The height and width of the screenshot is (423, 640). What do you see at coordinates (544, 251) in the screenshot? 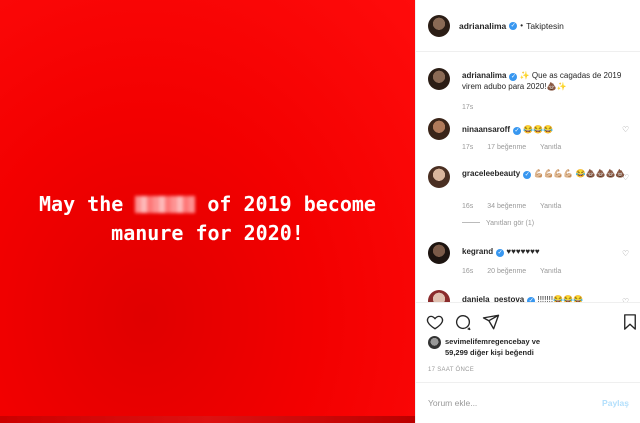
I see `comment-body: kegrand ✓ ♥♥♥♥♥♥♥` at bounding box center [544, 251].